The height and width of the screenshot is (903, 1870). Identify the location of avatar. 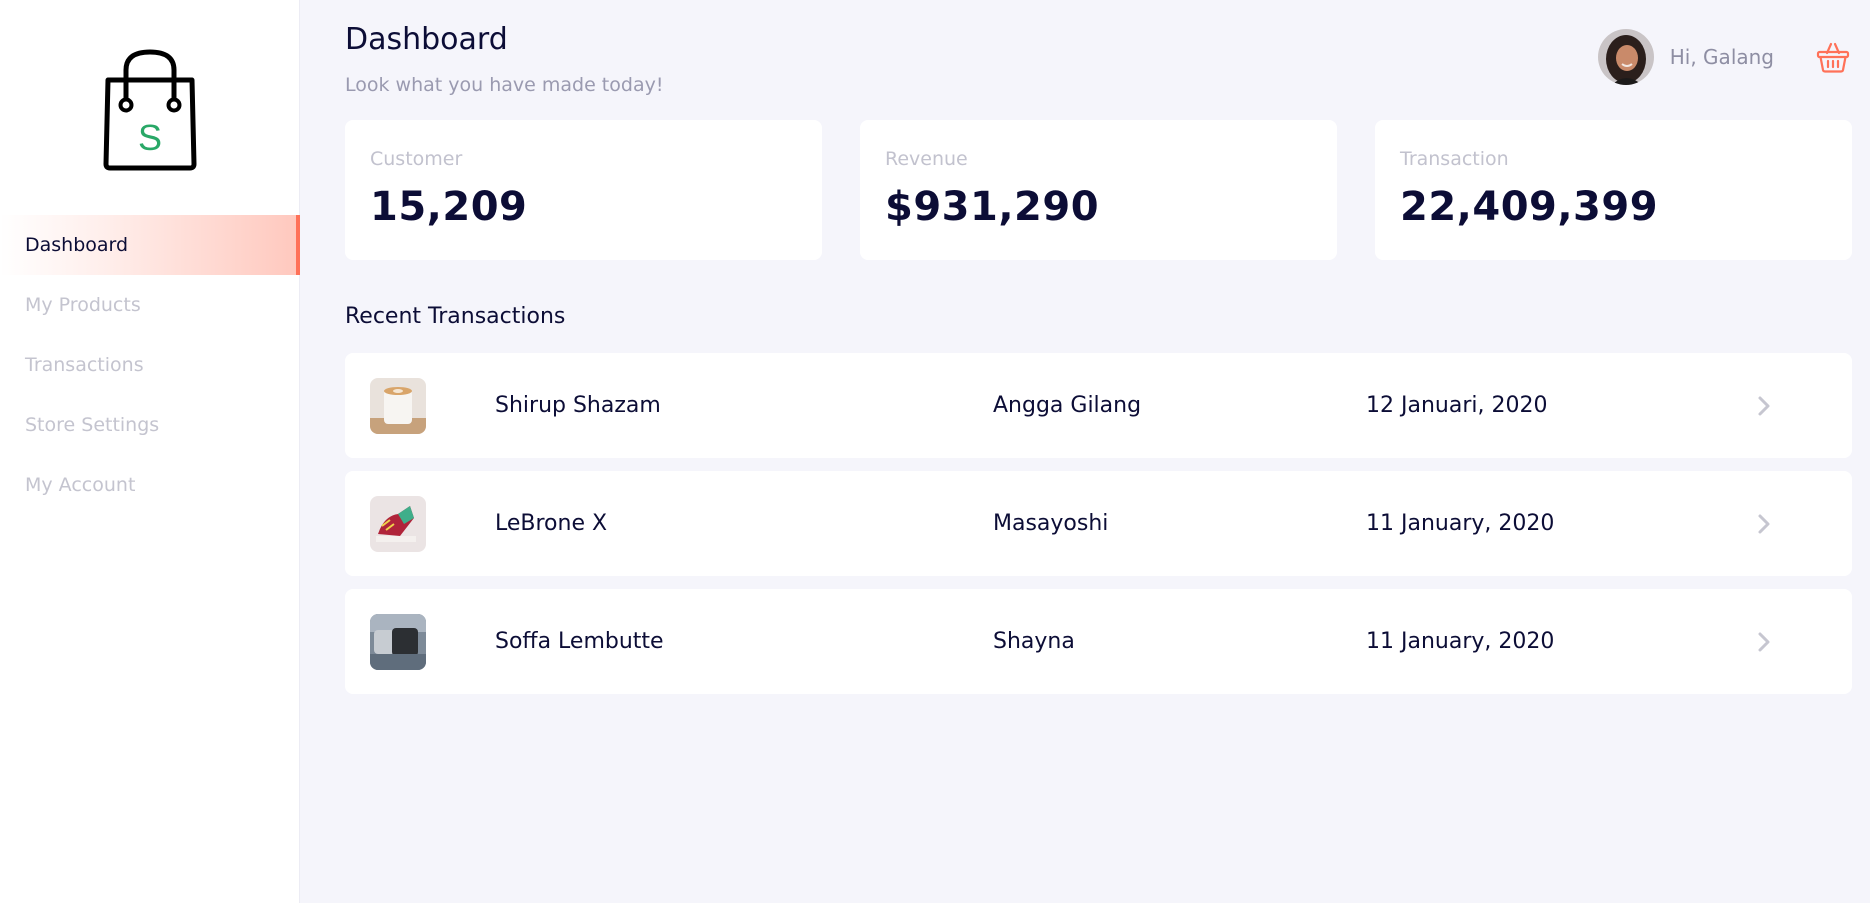
(1625, 57).